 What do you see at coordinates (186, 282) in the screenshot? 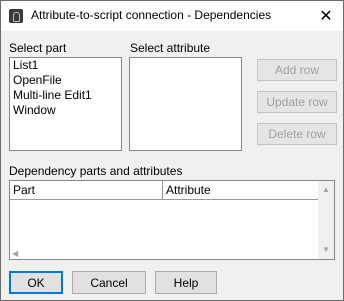
I see `help-button: Help` at bounding box center [186, 282].